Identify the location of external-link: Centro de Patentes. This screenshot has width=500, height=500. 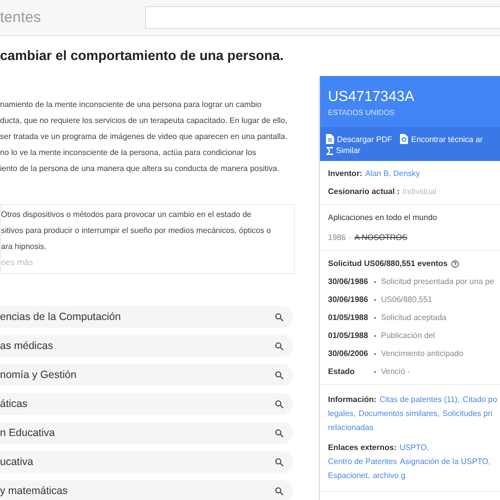
(362, 462).